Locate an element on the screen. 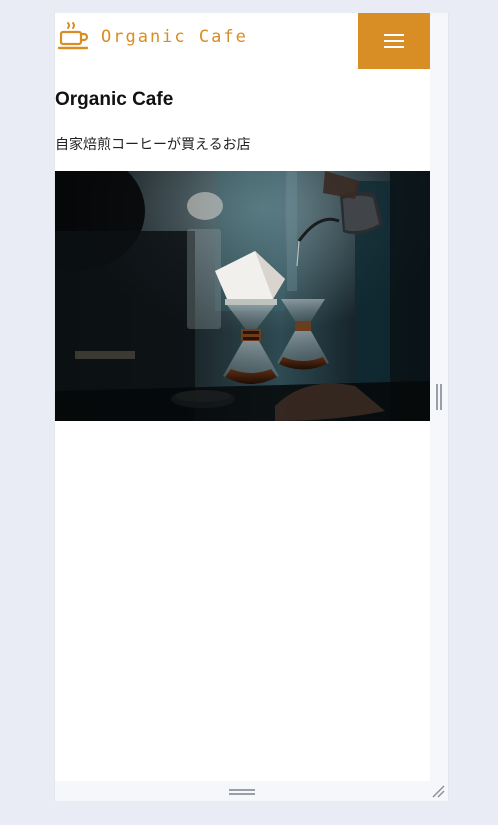 The image size is (498, 825). logo-link: Organic Cafe is located at coordinates (152, 37).